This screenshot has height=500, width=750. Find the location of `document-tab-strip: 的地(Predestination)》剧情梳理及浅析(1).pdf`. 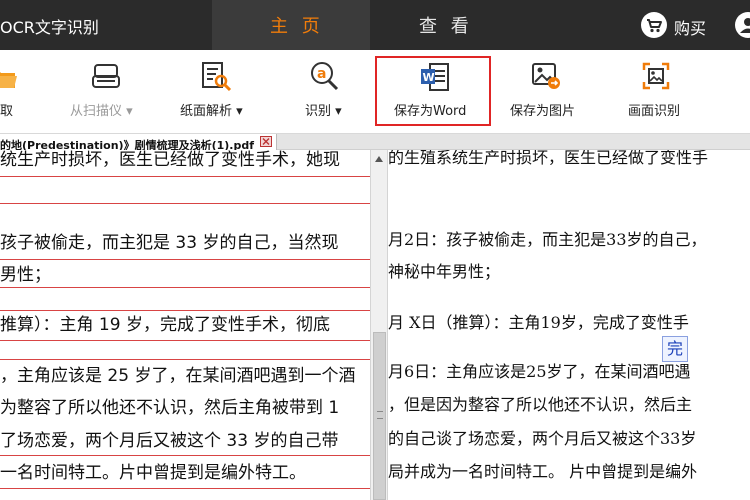

document-tab-strip: 的地(Predestination)》剧情梳理及浅析(1).pdf is located at coordinates (375, 143).